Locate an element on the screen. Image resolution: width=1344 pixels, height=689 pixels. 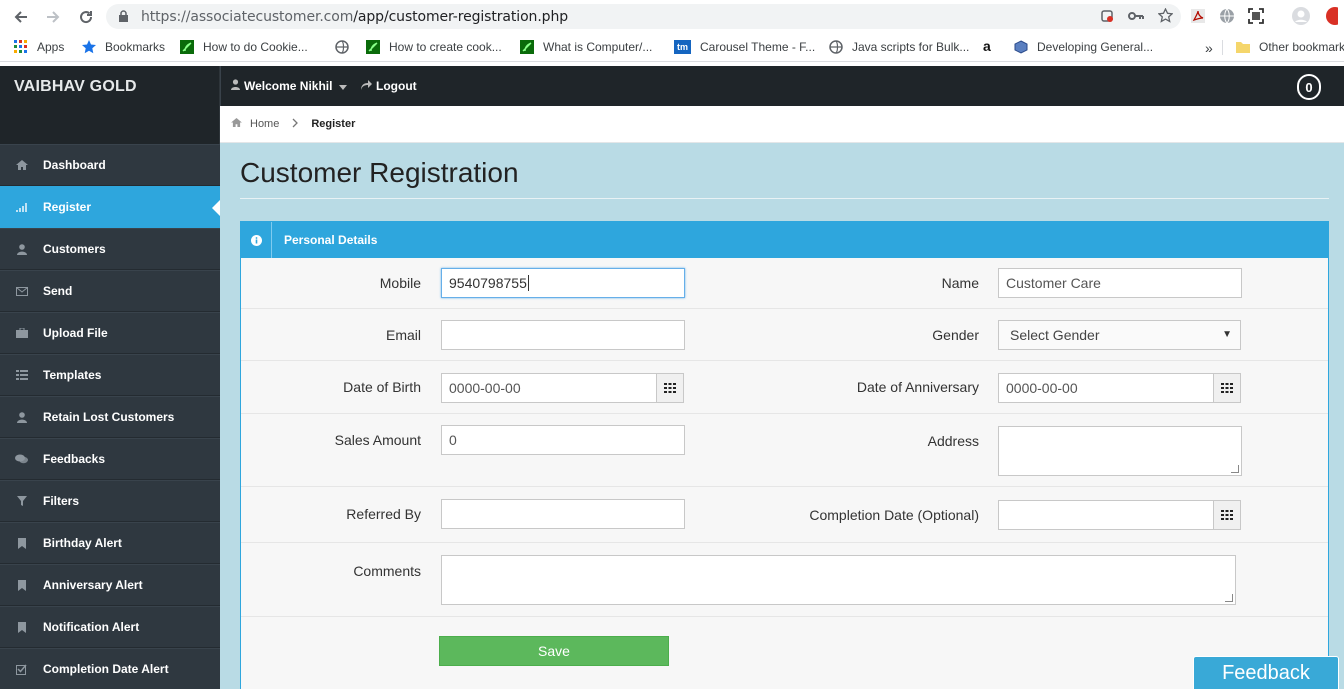
bookmark-bookmarks: Bookmarks is located at coordinates (123, 47).